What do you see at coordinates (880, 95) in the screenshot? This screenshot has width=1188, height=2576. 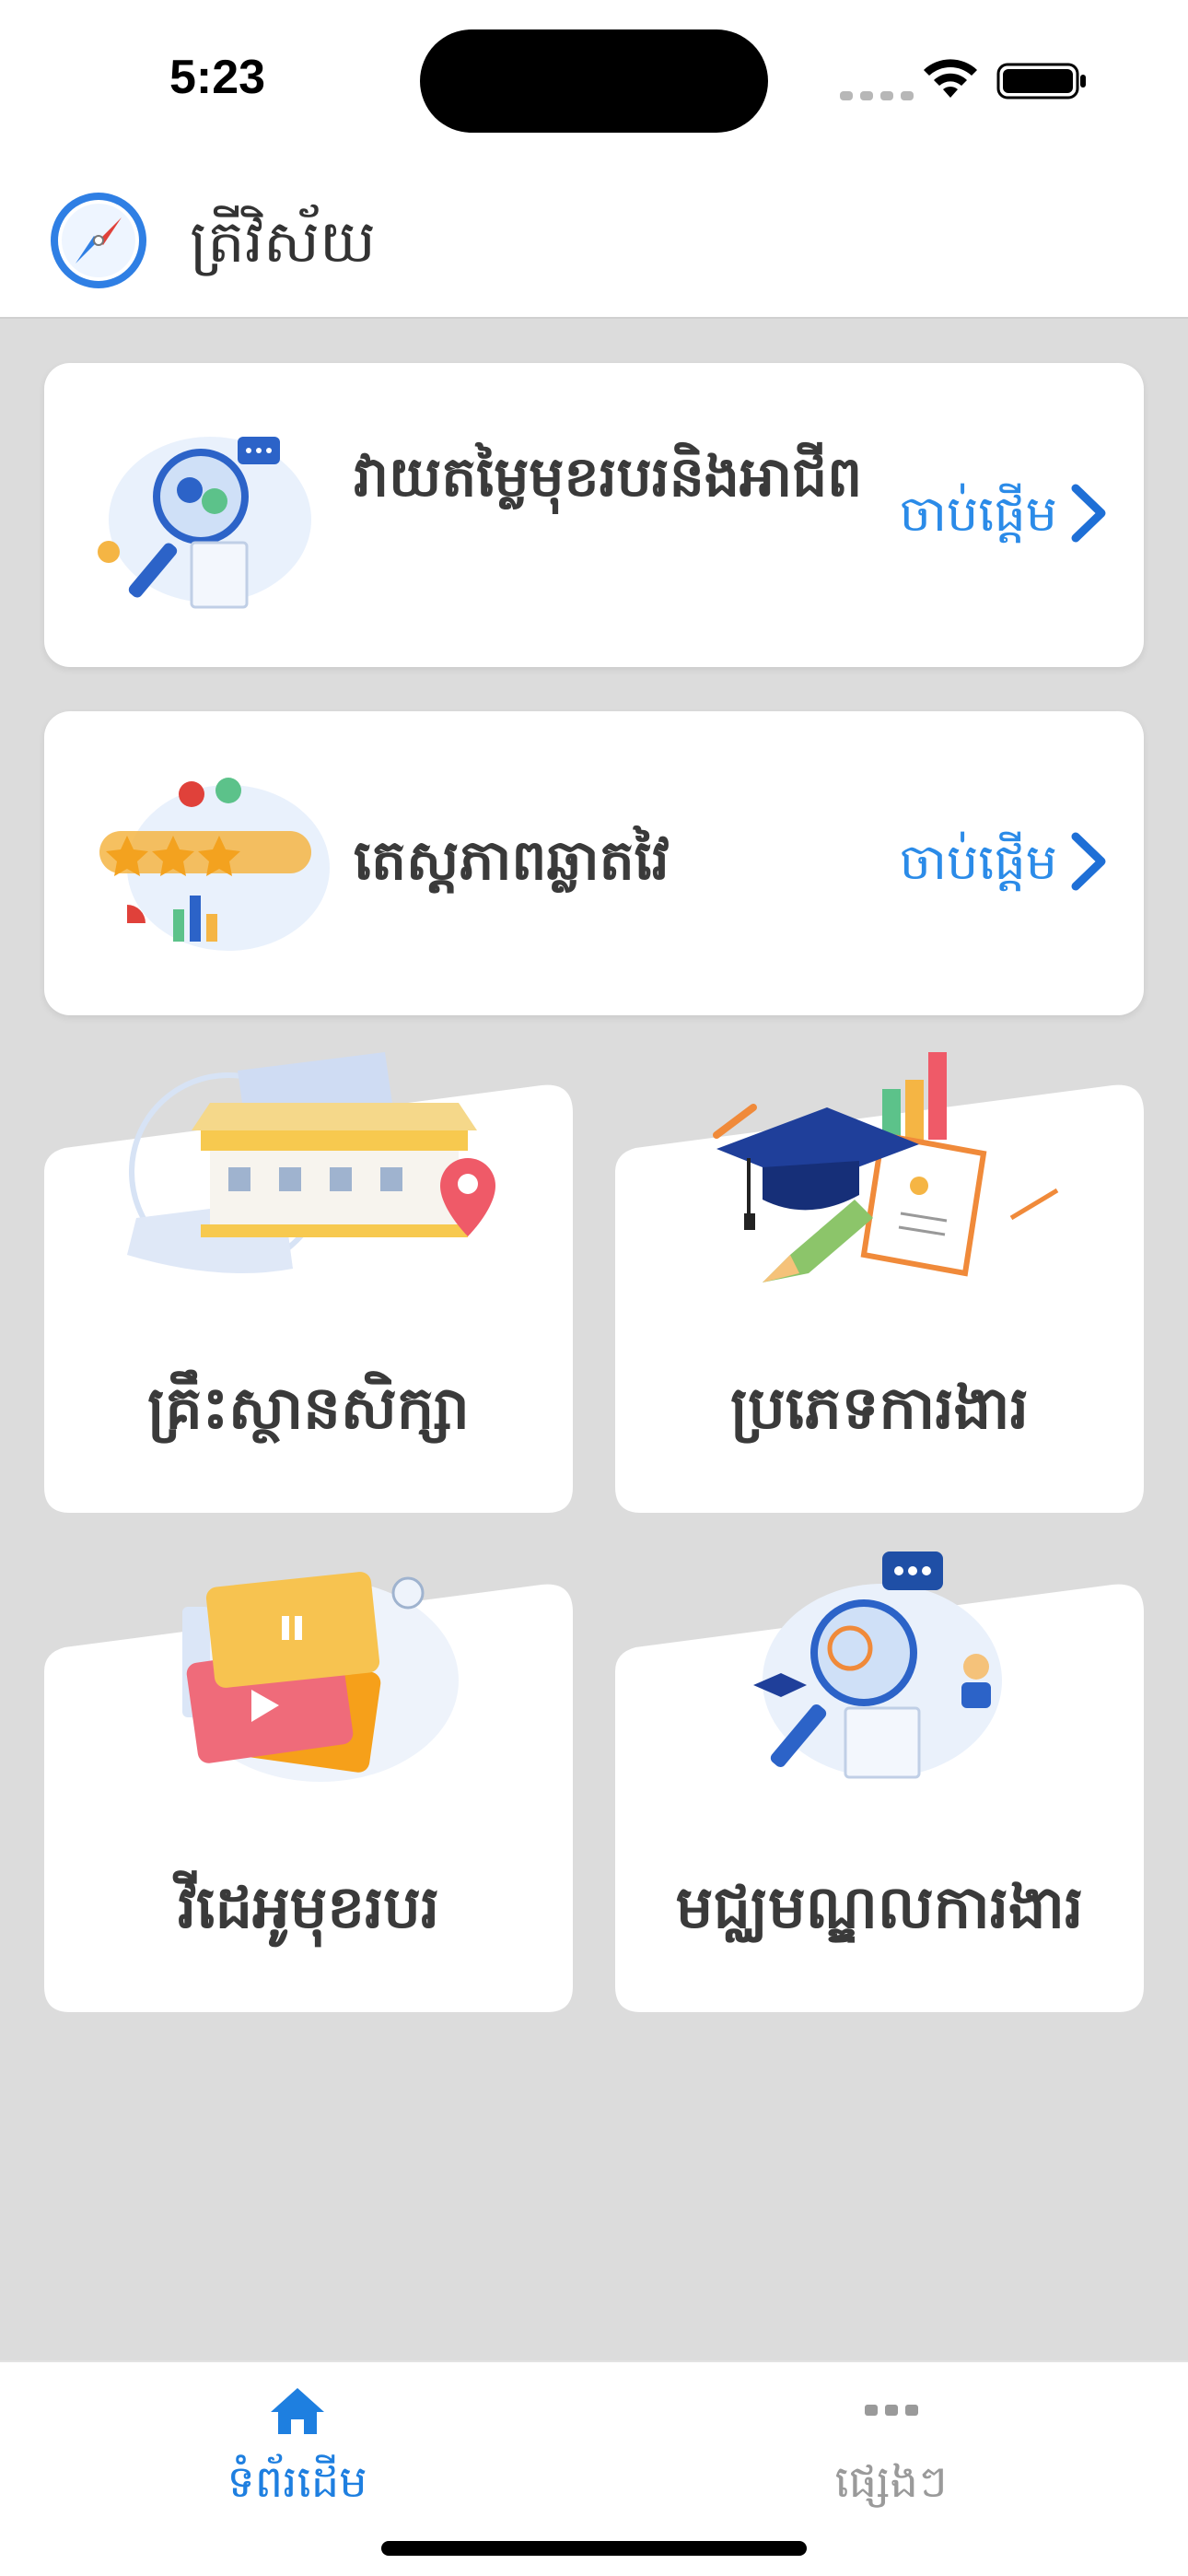 I see `cellular-signal-icon` at bounding box center [880, 95].